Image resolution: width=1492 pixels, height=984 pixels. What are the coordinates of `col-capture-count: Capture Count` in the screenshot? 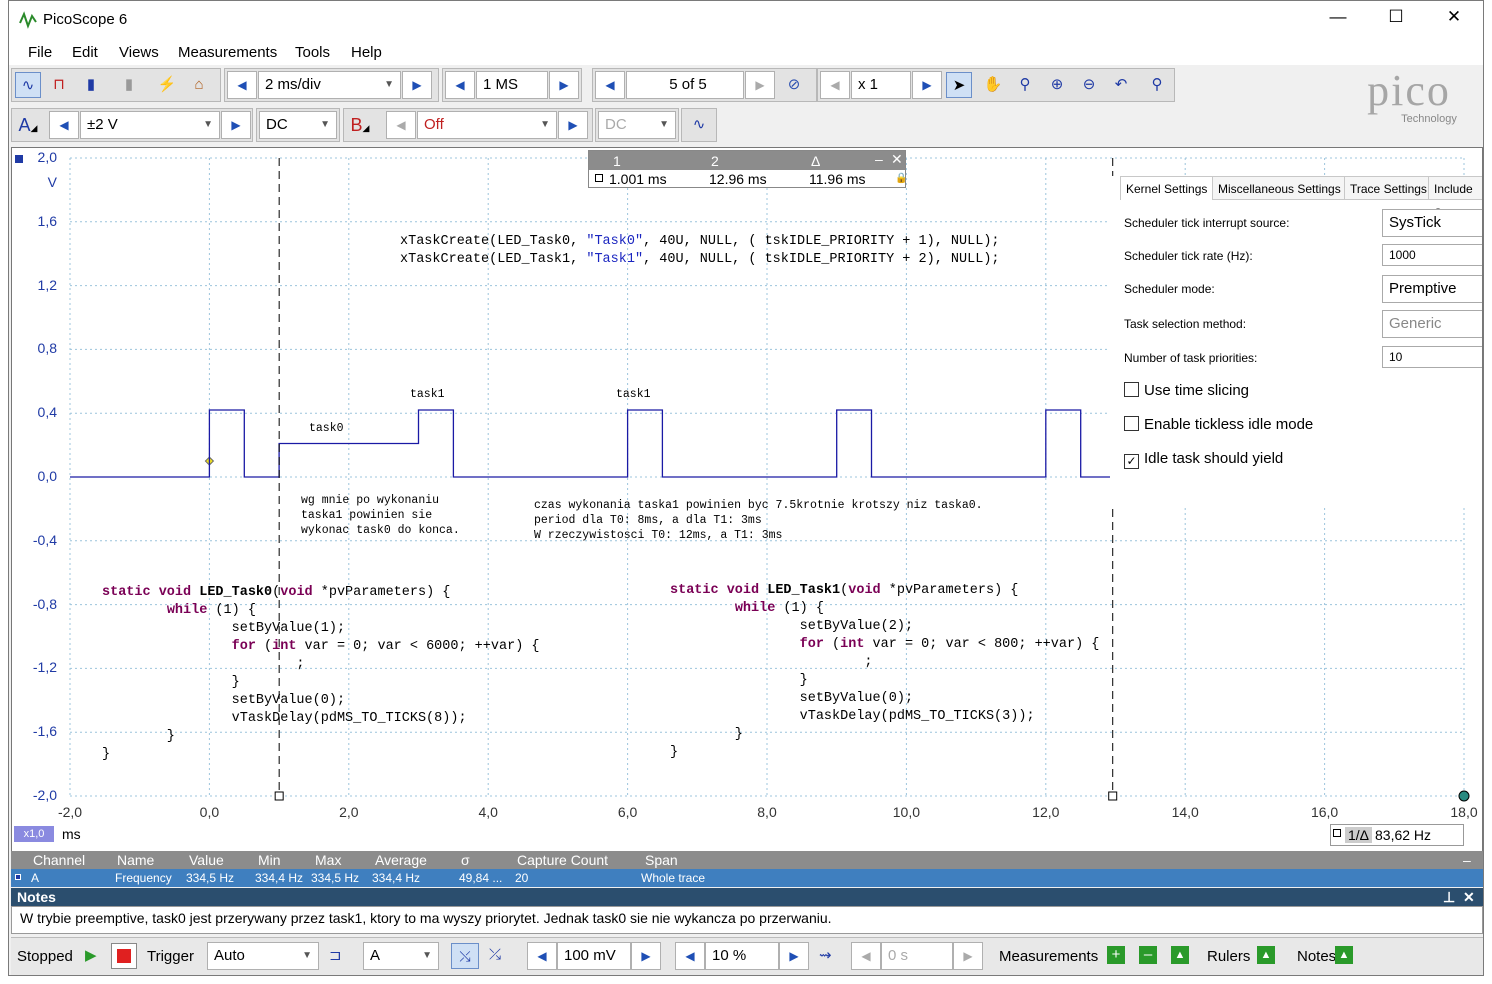 It's located at (562, 860).